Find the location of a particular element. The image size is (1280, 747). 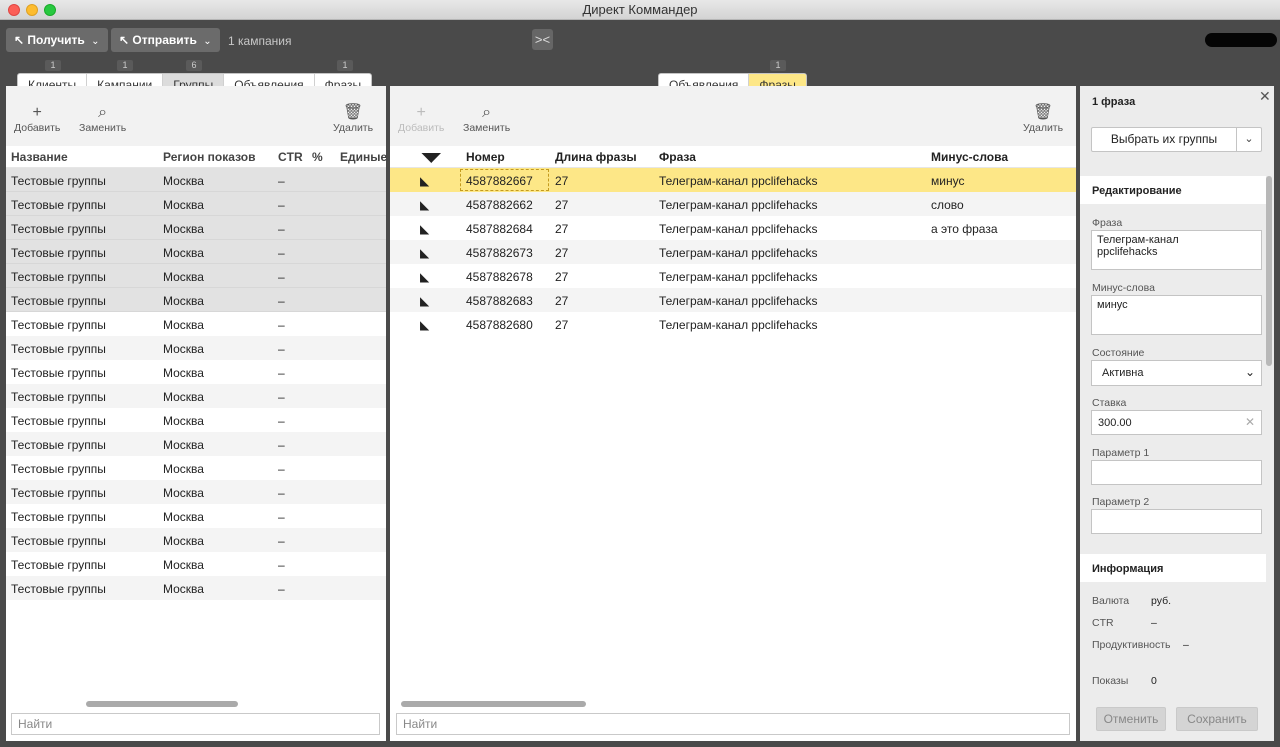

minus-words-field: минус is located at coordinates (1176, 315).